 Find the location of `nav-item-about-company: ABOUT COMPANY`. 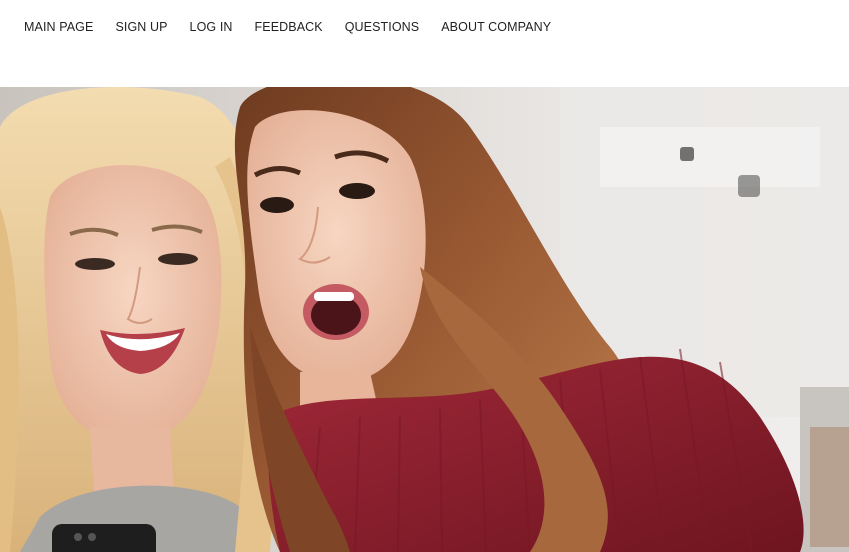

nav-item-about-company: ABOUT COMPANY is located at coordinates (507, 27).